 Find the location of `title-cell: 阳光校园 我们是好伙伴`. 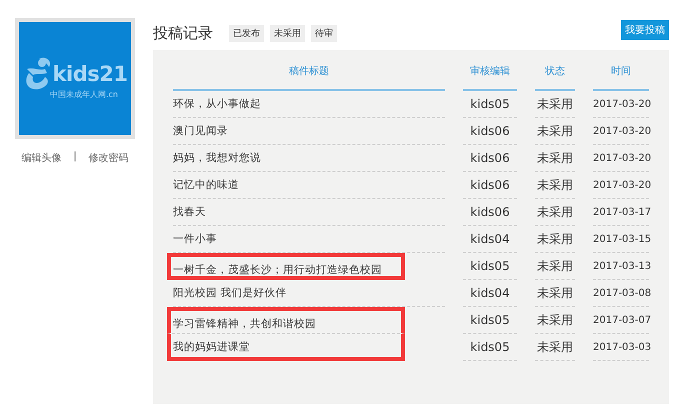

title-cell: 阳光校园 我们是好伙伴 is located at coordinates (309, 293).